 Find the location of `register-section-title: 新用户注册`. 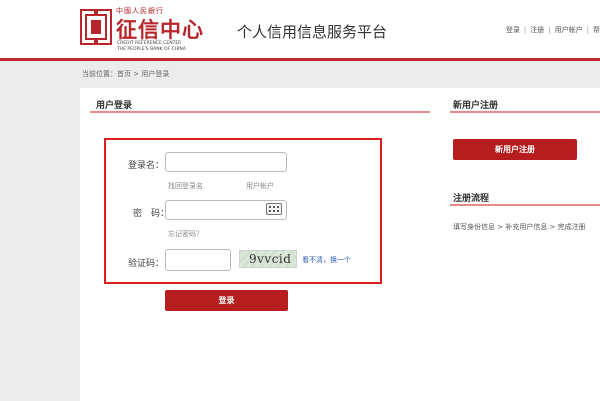

register-section-title: 新用户注册 is located at coordinates (476, 106).